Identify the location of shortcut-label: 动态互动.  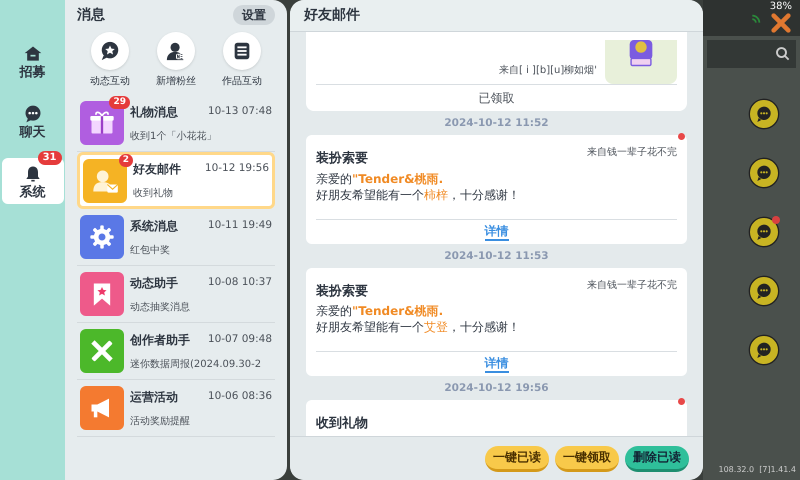
(110, 81).